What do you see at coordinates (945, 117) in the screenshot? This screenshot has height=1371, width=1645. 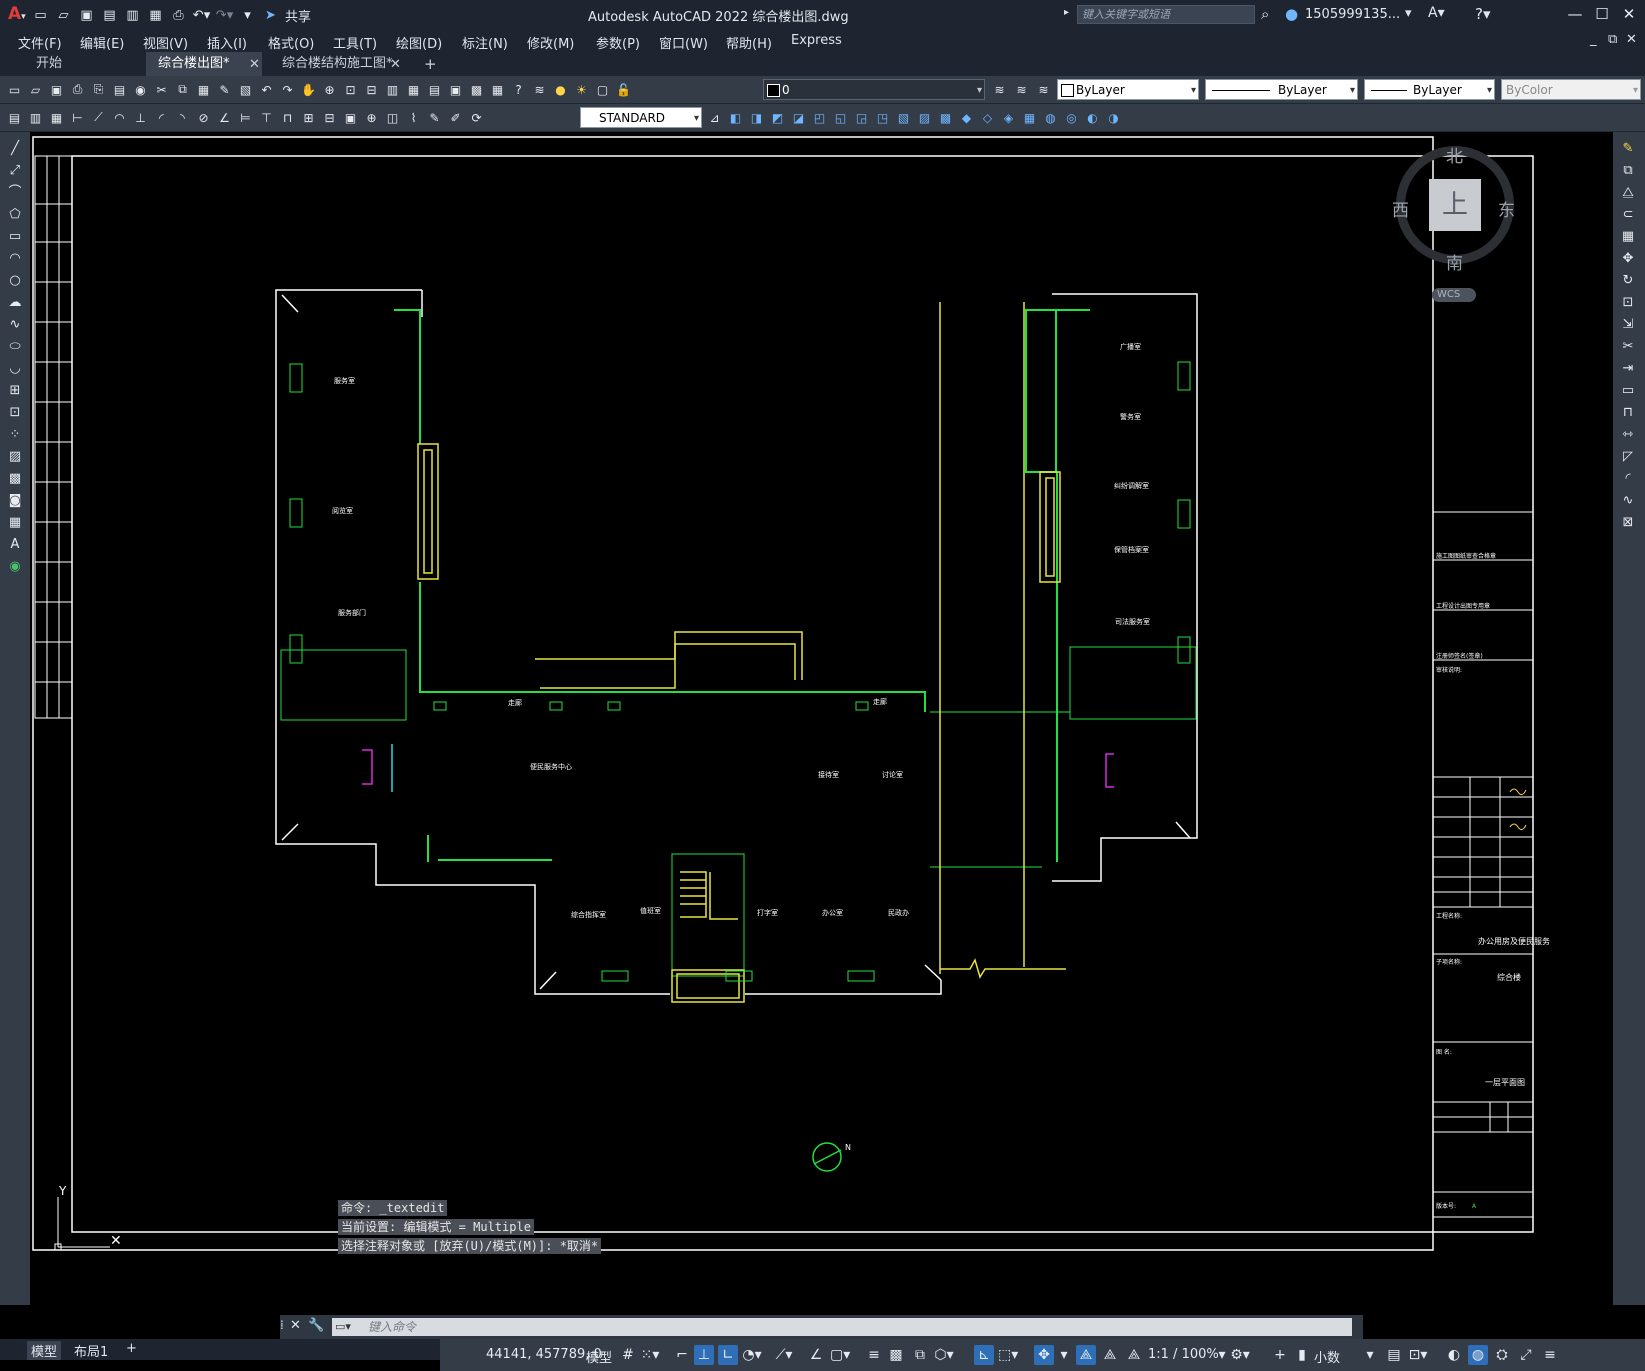 I see `interfere-icon: ▩` at bounding box center [945, 117].